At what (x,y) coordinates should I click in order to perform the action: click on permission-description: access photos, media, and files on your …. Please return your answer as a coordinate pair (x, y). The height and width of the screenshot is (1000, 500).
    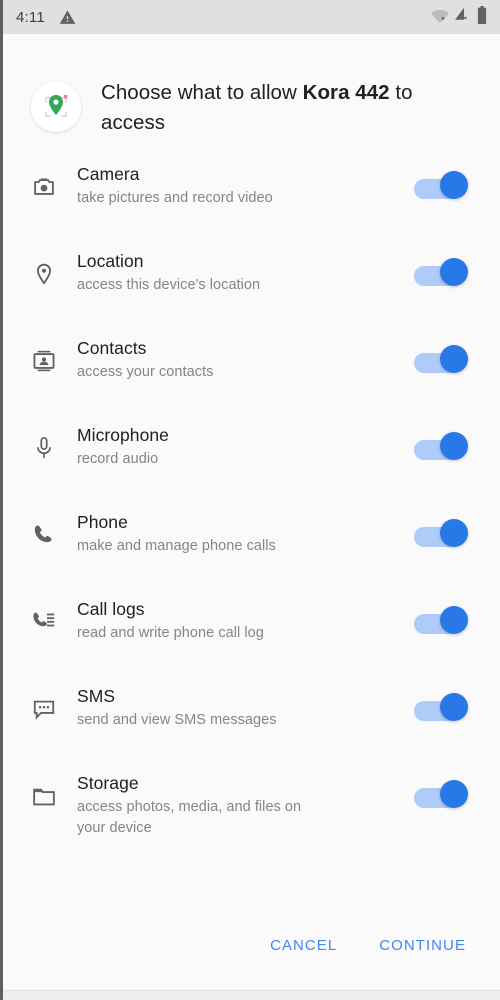
    Looking at the image, I should click on (189, 817).